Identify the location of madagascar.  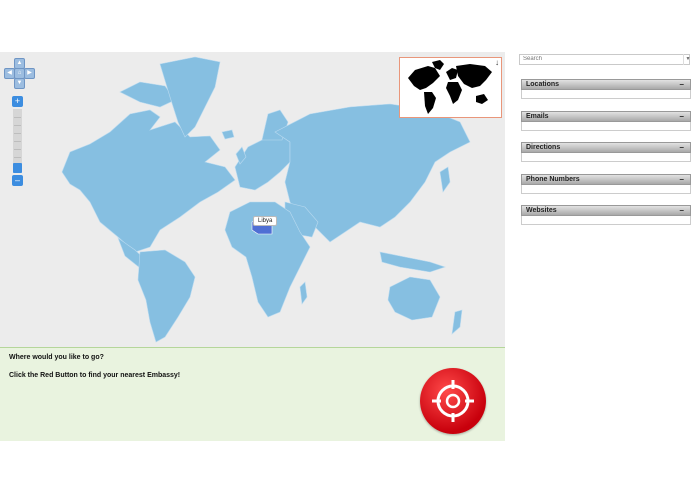
(303, 293).